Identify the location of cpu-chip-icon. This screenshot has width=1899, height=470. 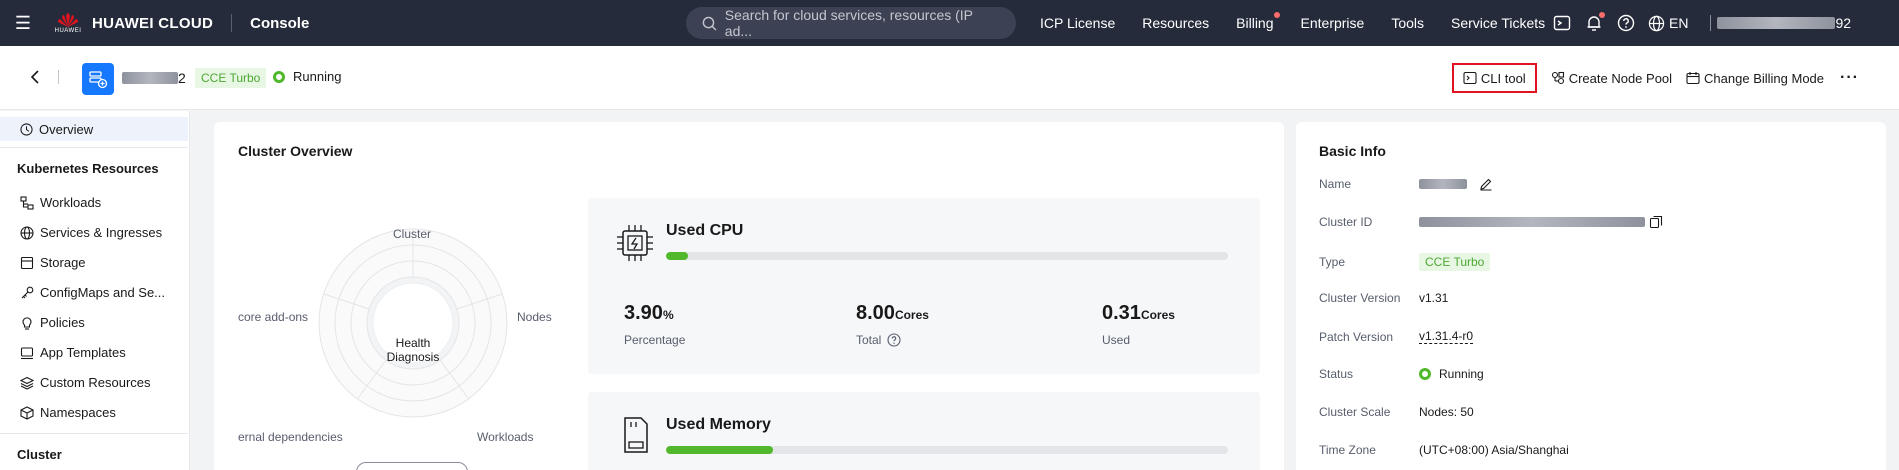
(635, 243).